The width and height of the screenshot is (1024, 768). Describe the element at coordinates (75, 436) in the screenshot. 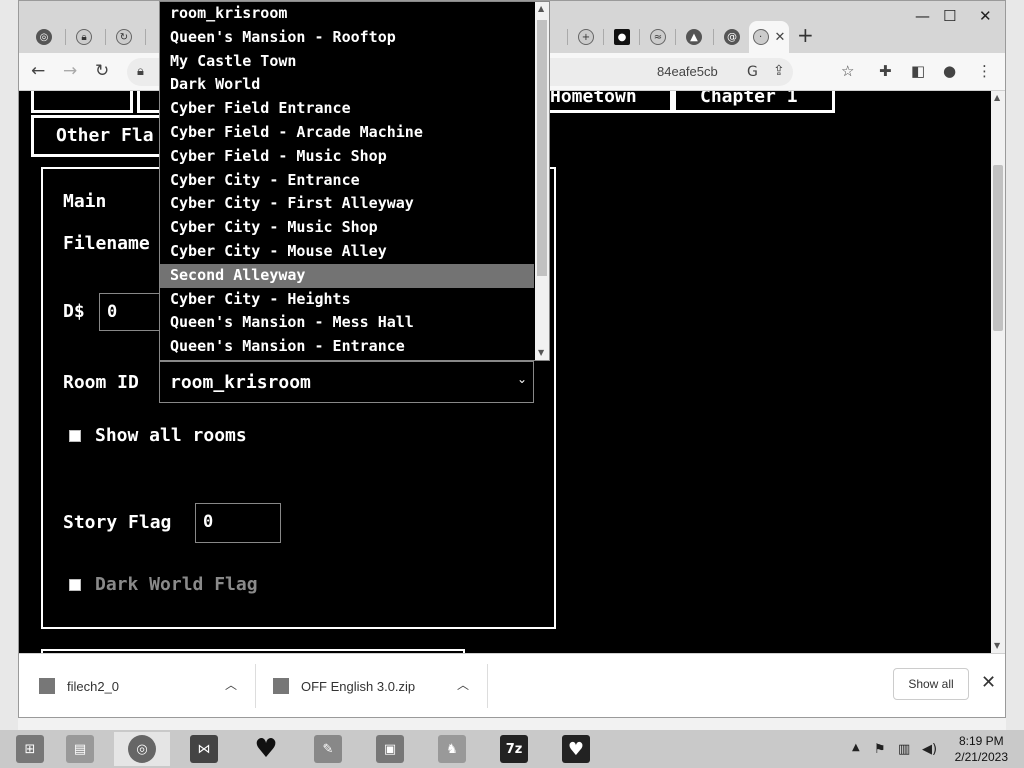

I see `show-all-rooms-checkbox` at that location.